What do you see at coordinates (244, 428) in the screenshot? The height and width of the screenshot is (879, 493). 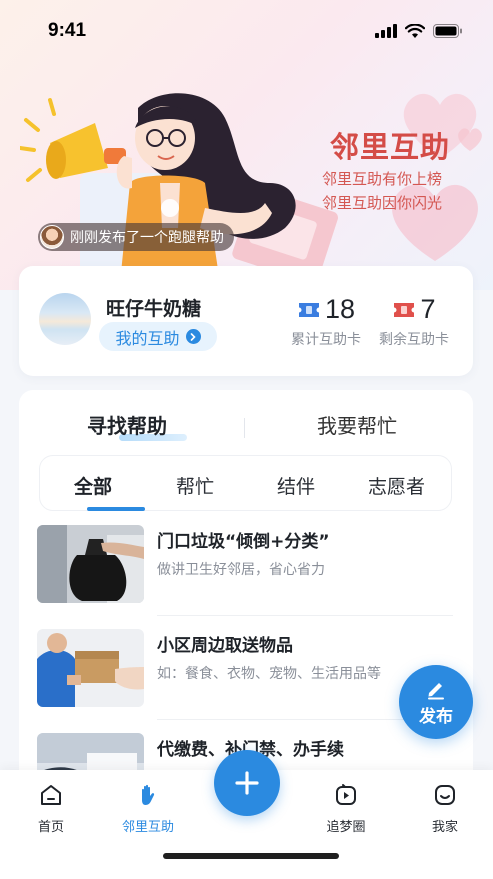 I see `tab-divider` at bounding box center [244, 428].